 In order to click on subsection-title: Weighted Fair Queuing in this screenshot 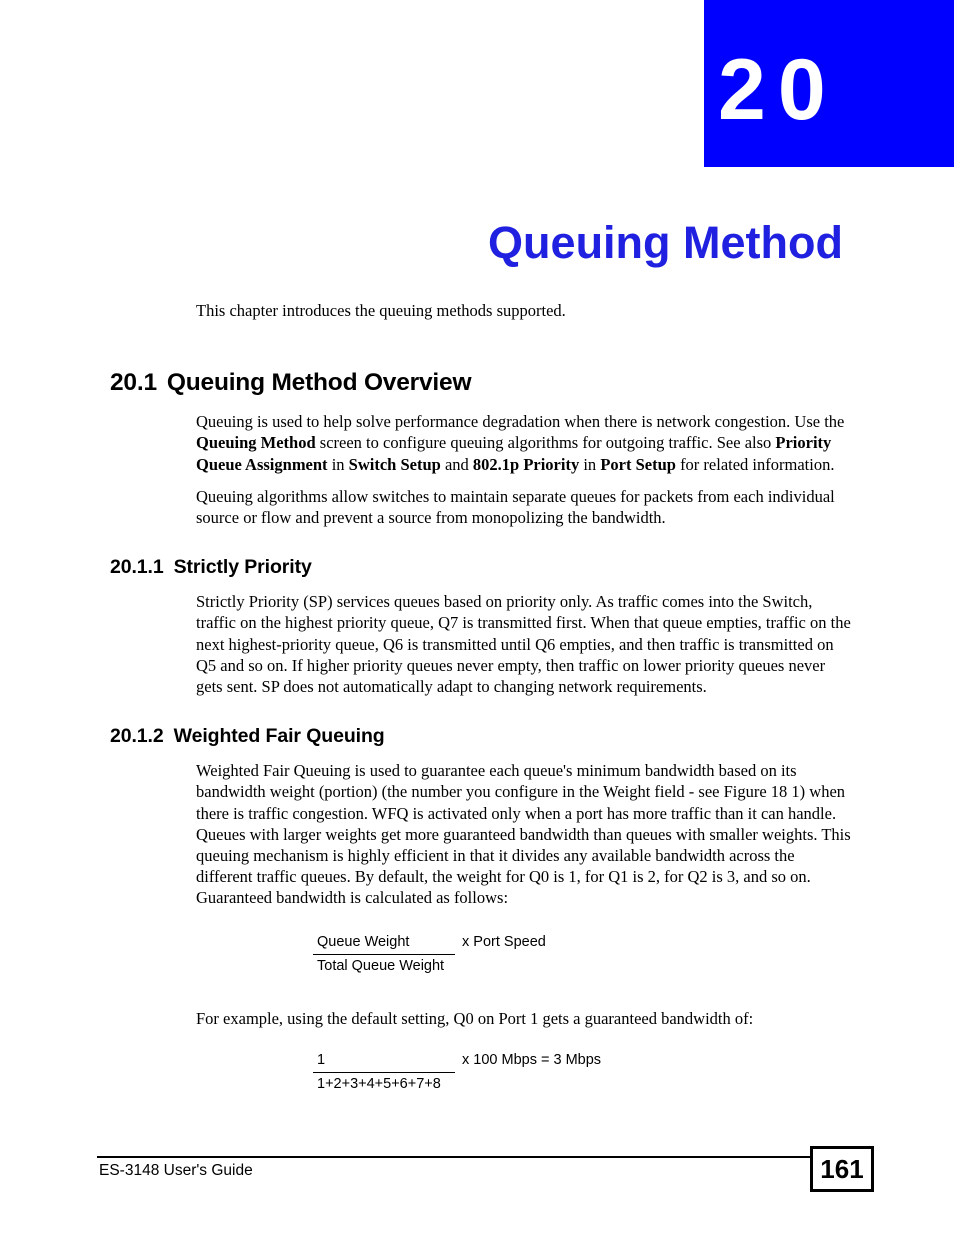, I will do `click(279, 736)`.